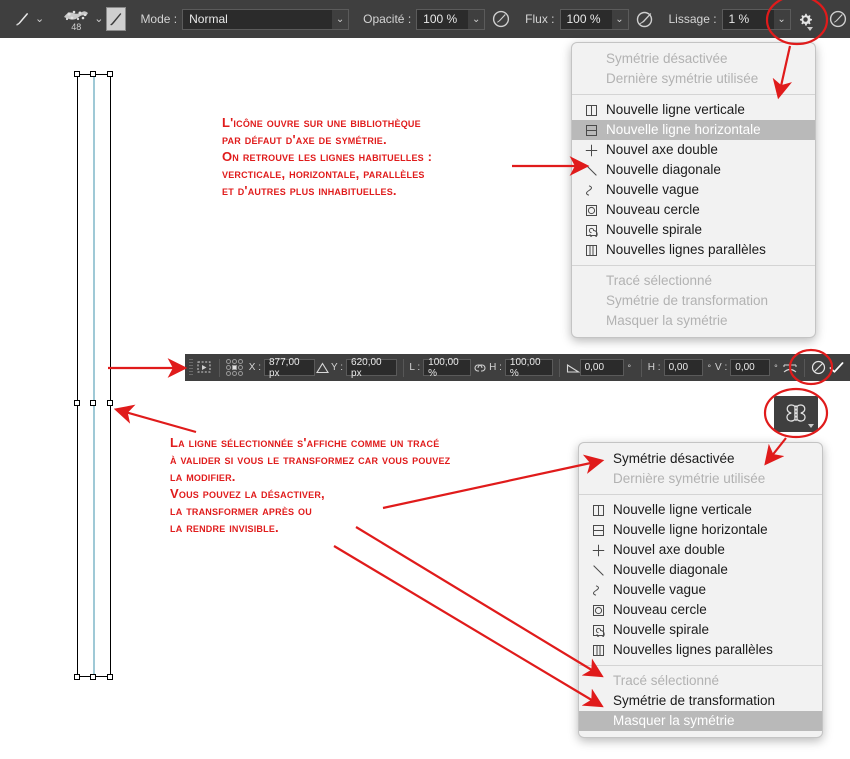 The width and height of the screenshot is (850, 759). Describe the element at coordinates (77, 74) in the screenshot. I see `transform-handle-top-left` at that location.